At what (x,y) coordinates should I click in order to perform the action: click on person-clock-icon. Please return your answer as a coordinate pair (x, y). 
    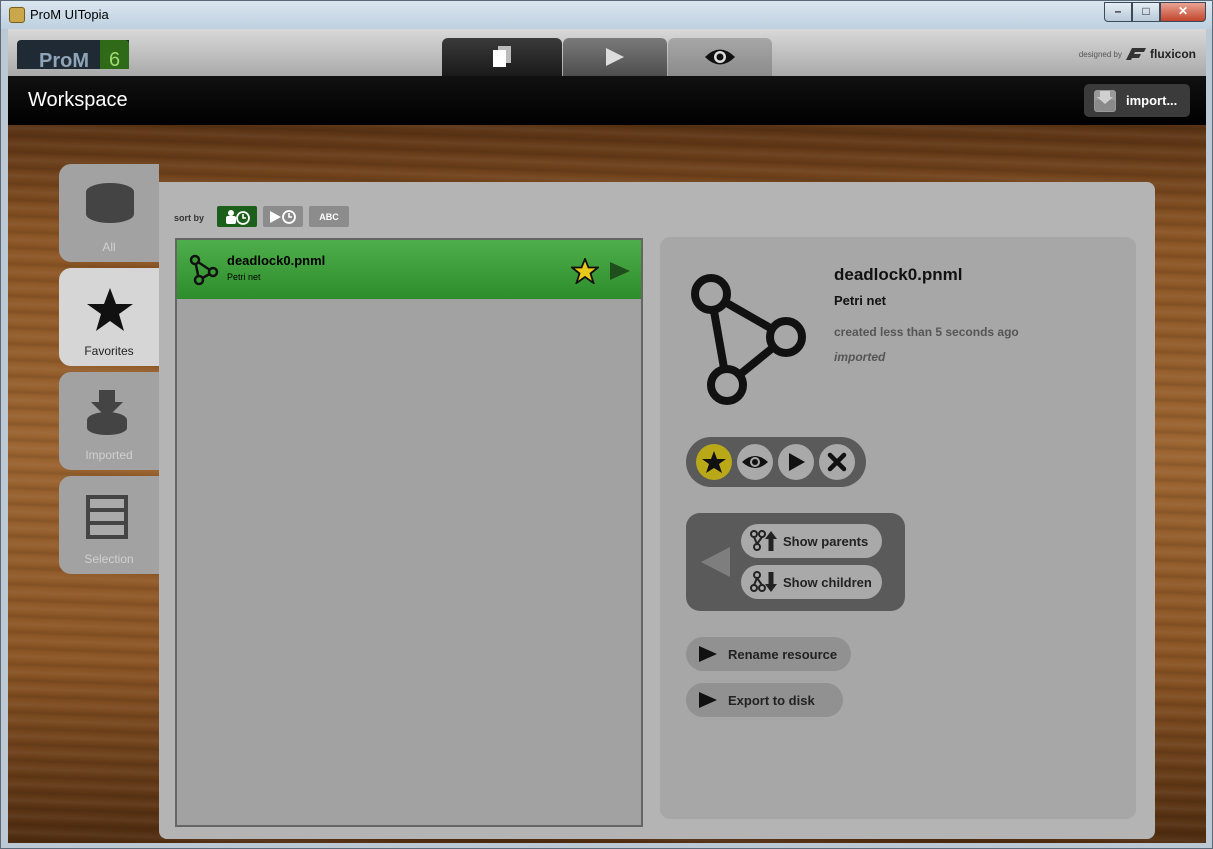
    Looking at the image, I should click on (238, 217).